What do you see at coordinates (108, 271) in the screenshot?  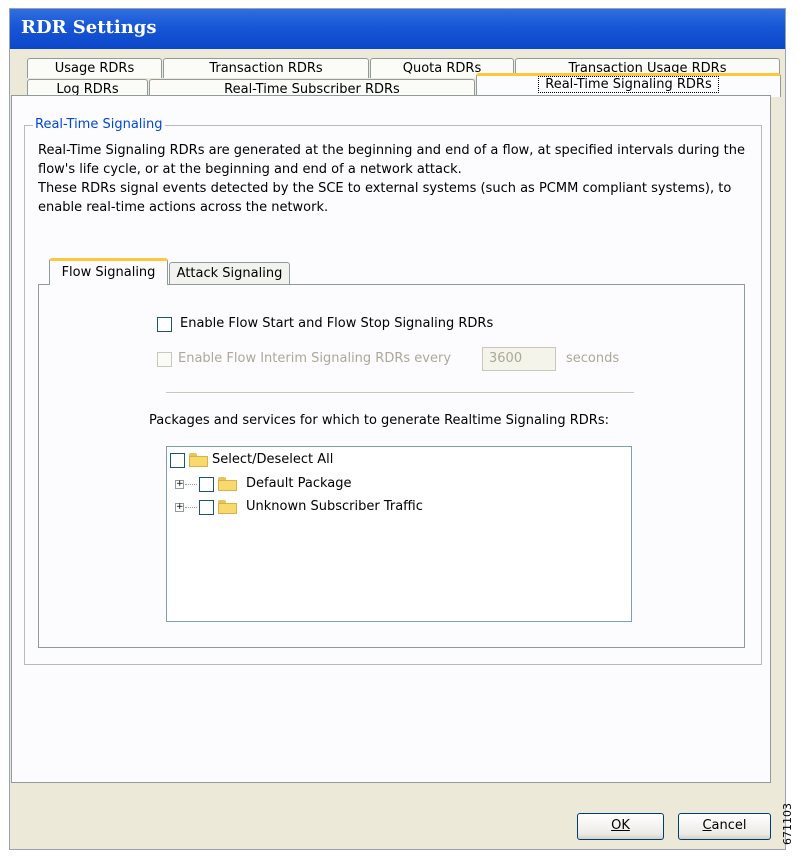 I see `tab-flow-signaling: Flow Signaling` at bounding box center [108, 271].